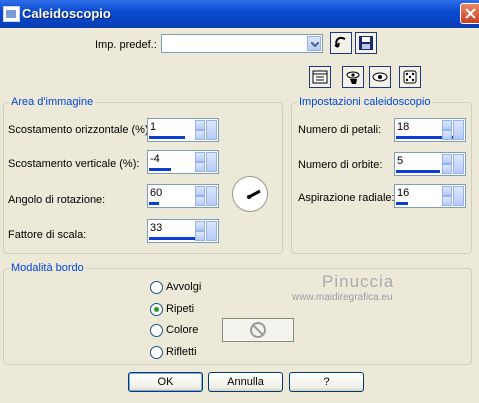 This screenshot has height=403, width=479. Describe the element at coordinates (403, 127) in the screenshot. I see `petals-value: 18` at that location.